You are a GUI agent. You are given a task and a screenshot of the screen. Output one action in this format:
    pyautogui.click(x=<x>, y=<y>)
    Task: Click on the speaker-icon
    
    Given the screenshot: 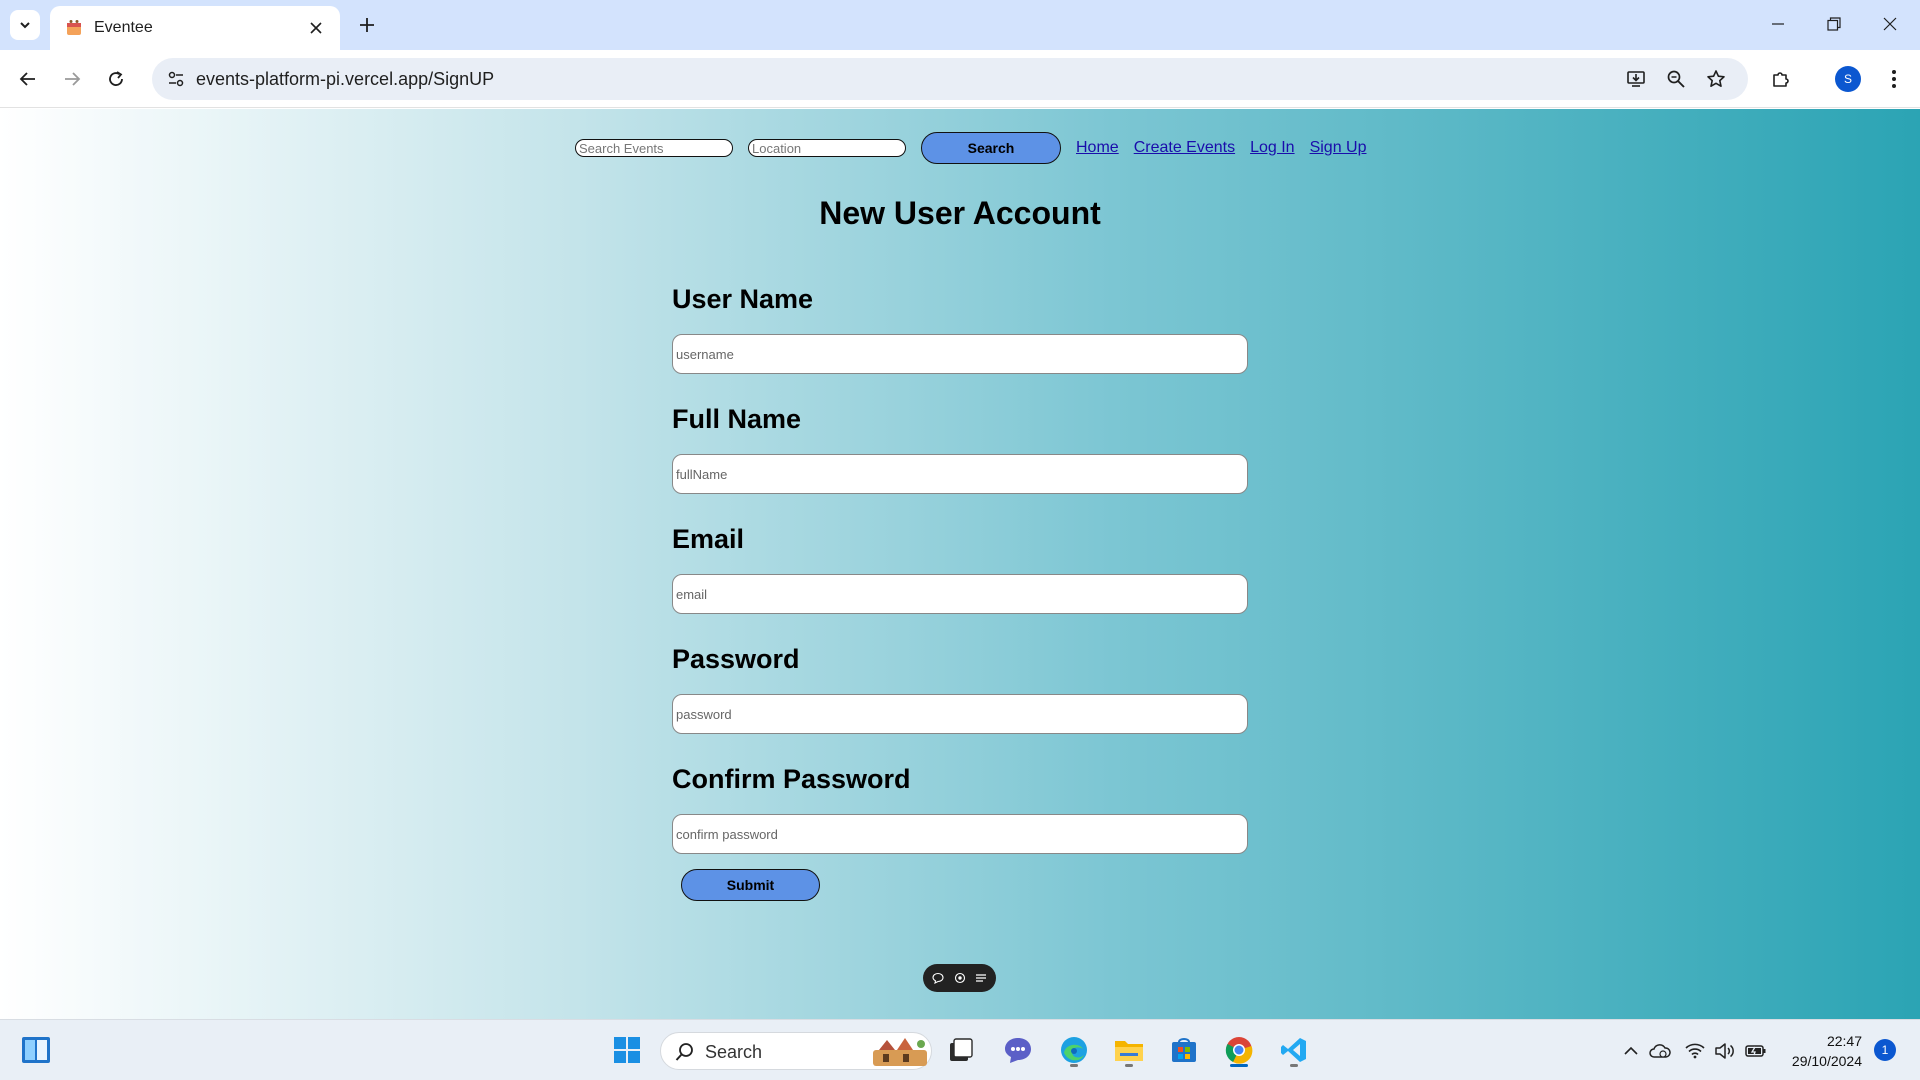 What is the action you would take?
    pyautogui.click(x=1724, y=1051)
    